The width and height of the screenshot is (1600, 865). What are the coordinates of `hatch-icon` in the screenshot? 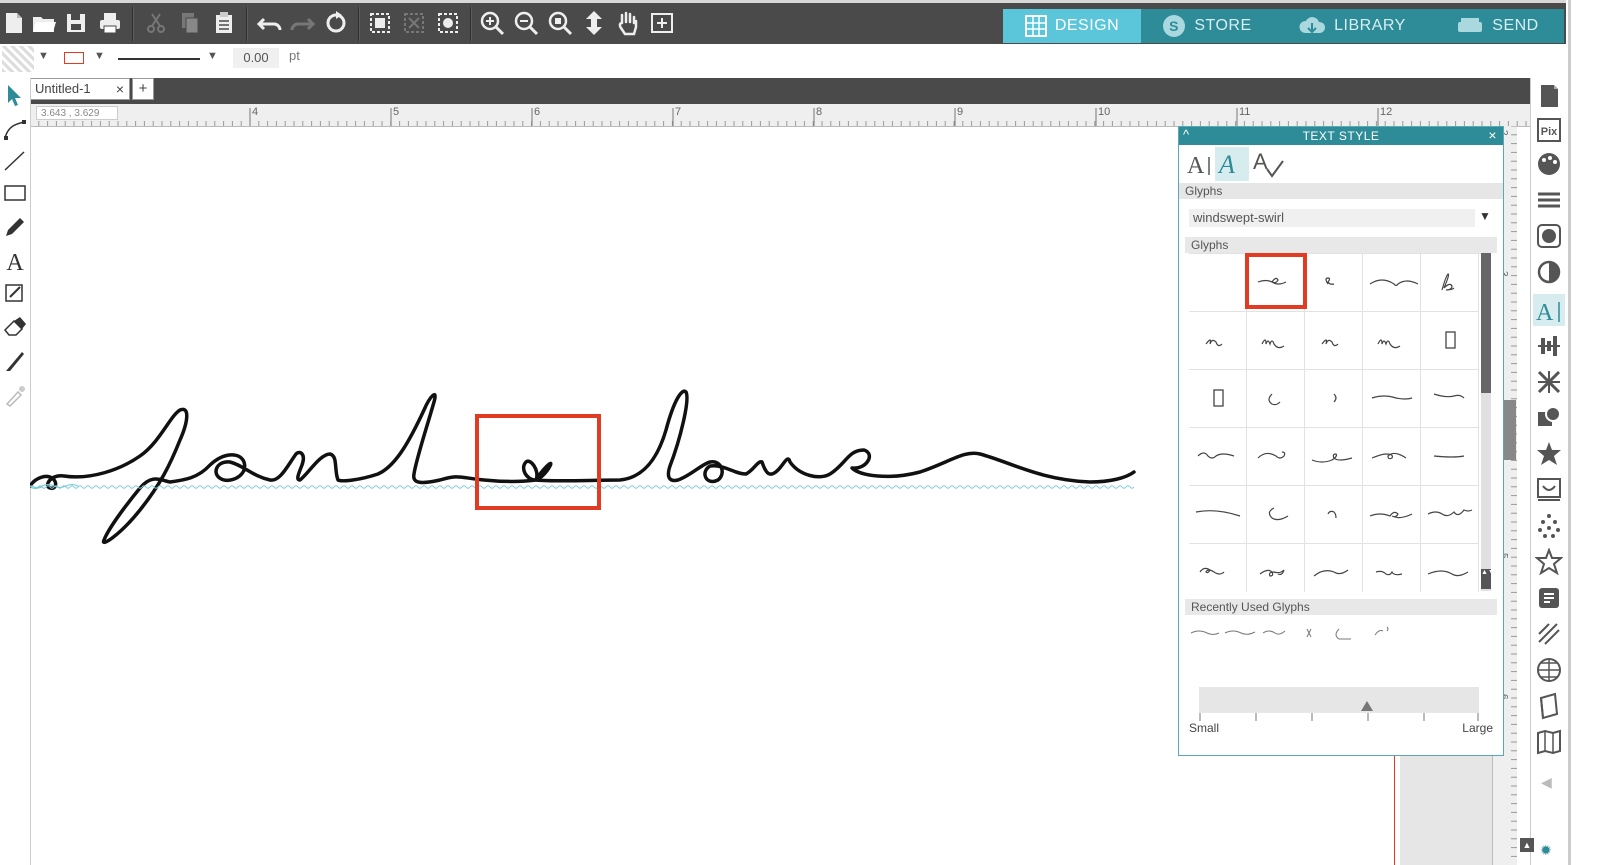 It's located at (1549, 634).